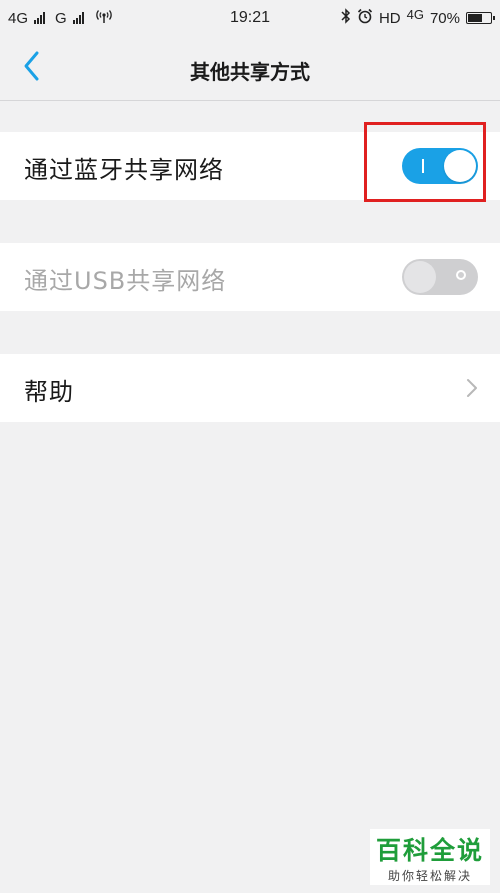 The height and width of the screenshot is (893, 500). What do you see at coordinates (440, 277) in the screenshot?
I see `usb-sharing-toggle` at bounding box center [440, 277].